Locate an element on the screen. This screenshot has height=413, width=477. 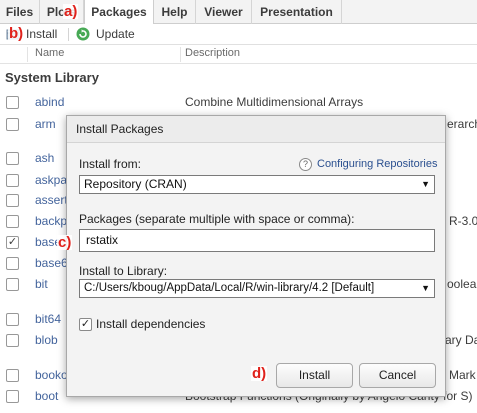
install-to-library-label: Install to Library: is located at coordinates (123, 271).